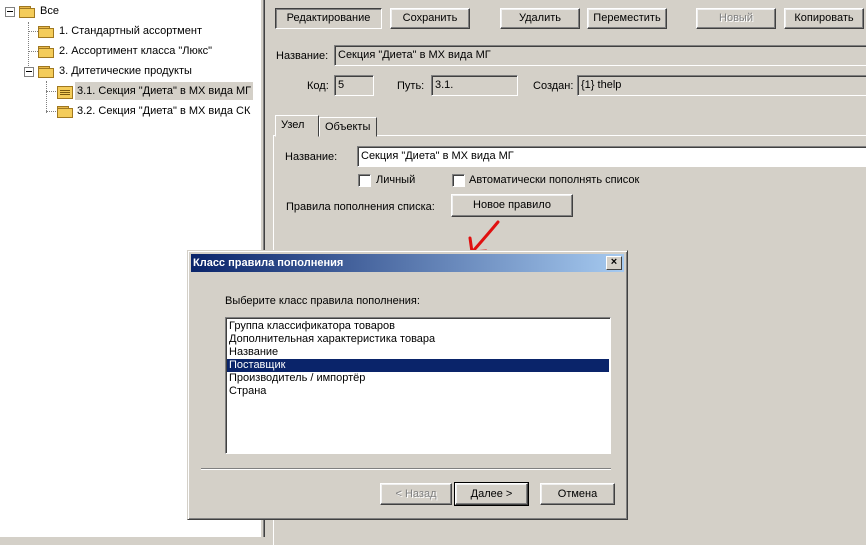  What do you see at coordinates (411, 86) in the screenshot?
I see `path-label: Путь:` at bounding box center [411, 86].